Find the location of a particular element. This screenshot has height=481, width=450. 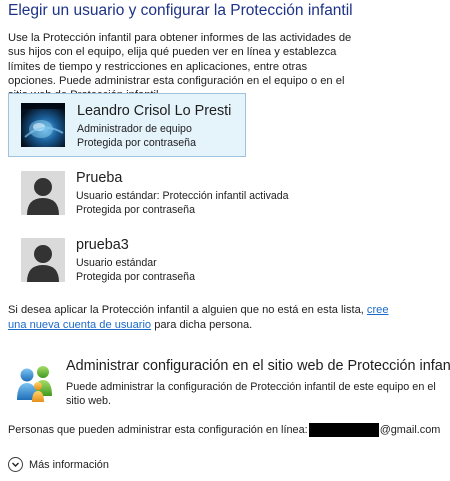

more-info-button: Más información is located at coordinates (58, 464).